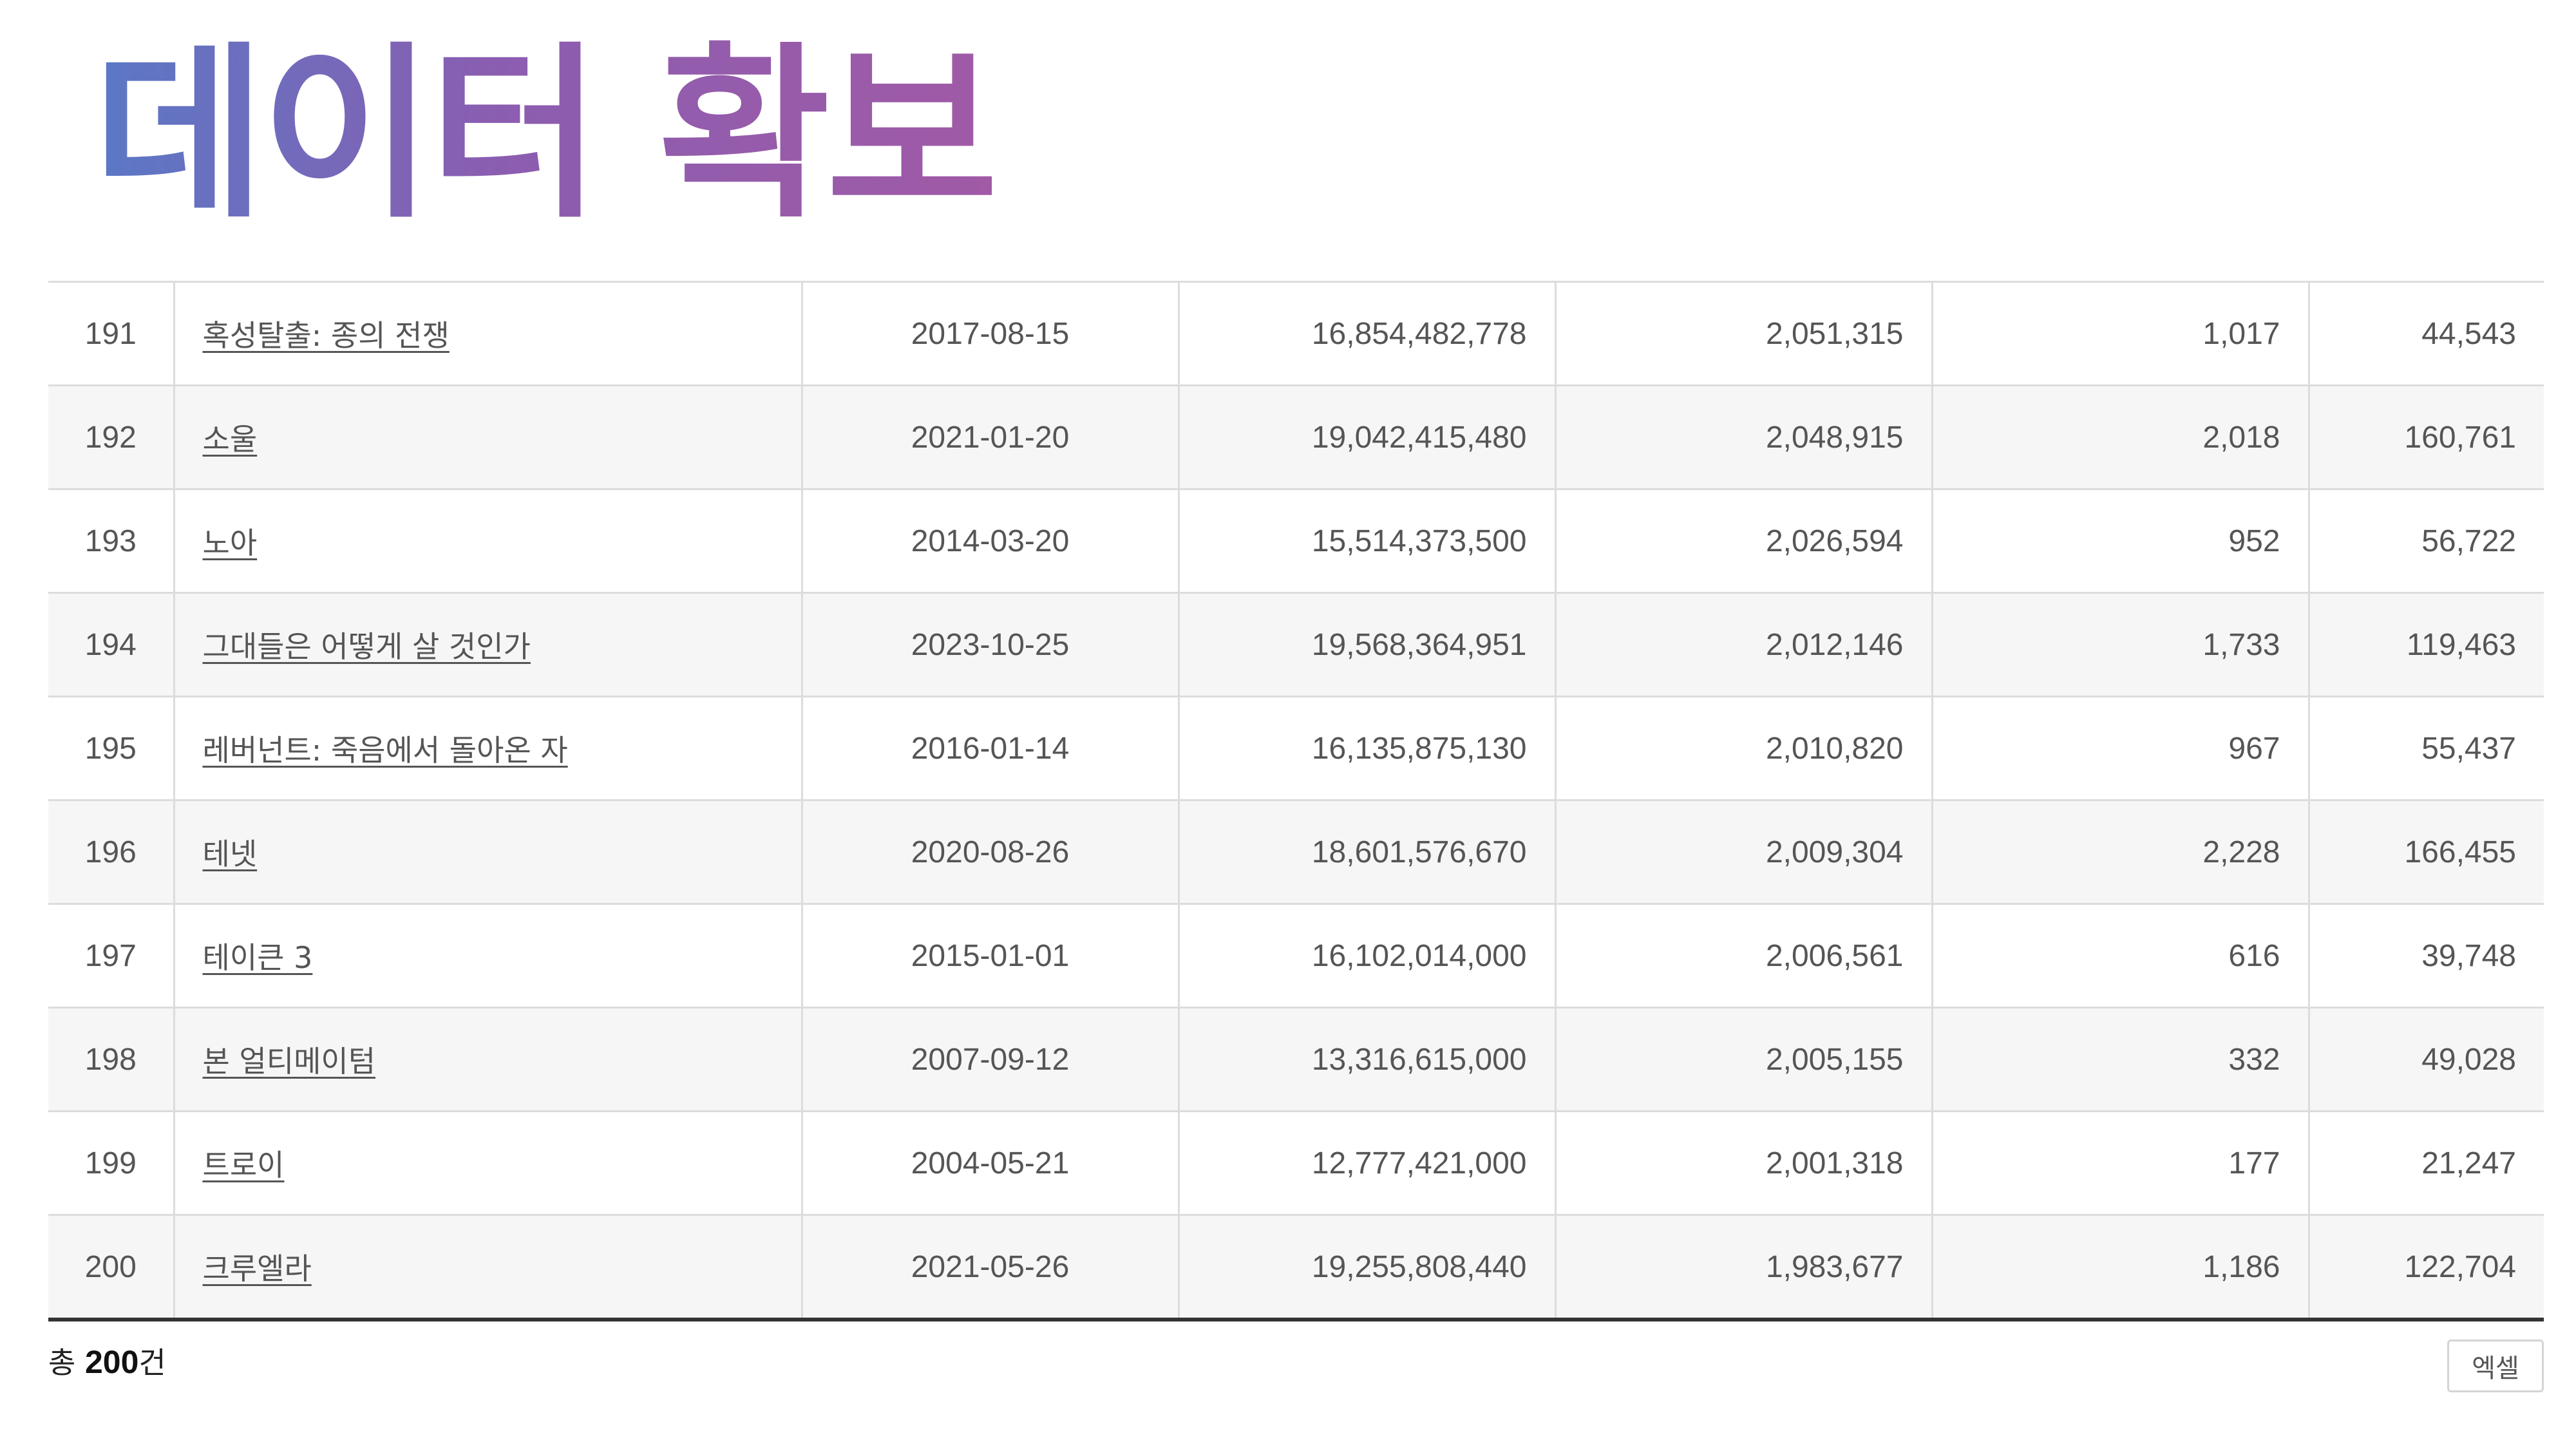  I want to click on rank-cell: 199, so click(111, 1163).